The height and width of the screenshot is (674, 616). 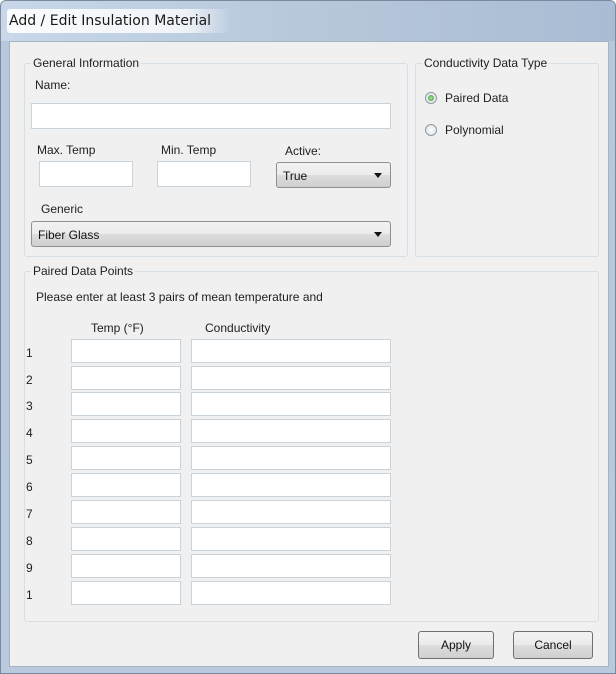 What do you see at coordinates (29, 433) in the screenshot?
I see `row-number: 4` at bounding box center [29, 433].